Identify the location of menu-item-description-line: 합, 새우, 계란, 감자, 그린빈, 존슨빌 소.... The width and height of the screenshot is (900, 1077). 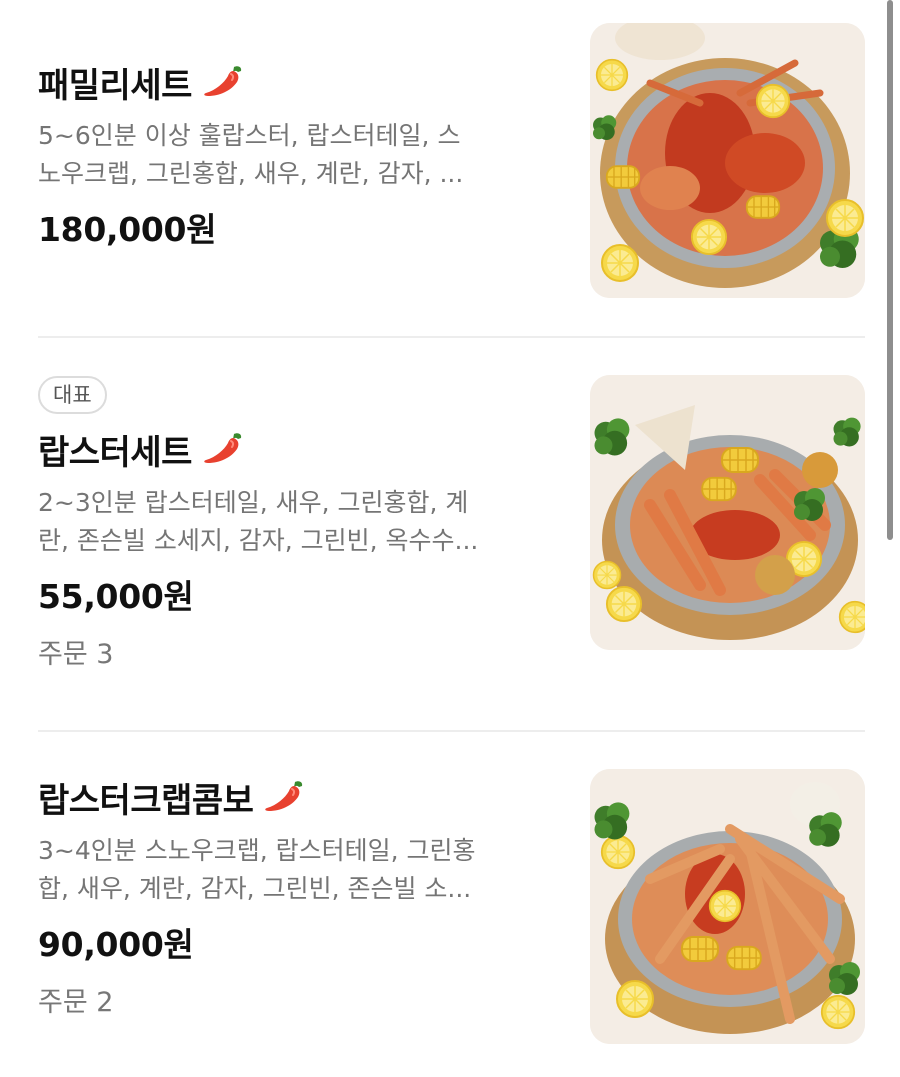
(255, 888).